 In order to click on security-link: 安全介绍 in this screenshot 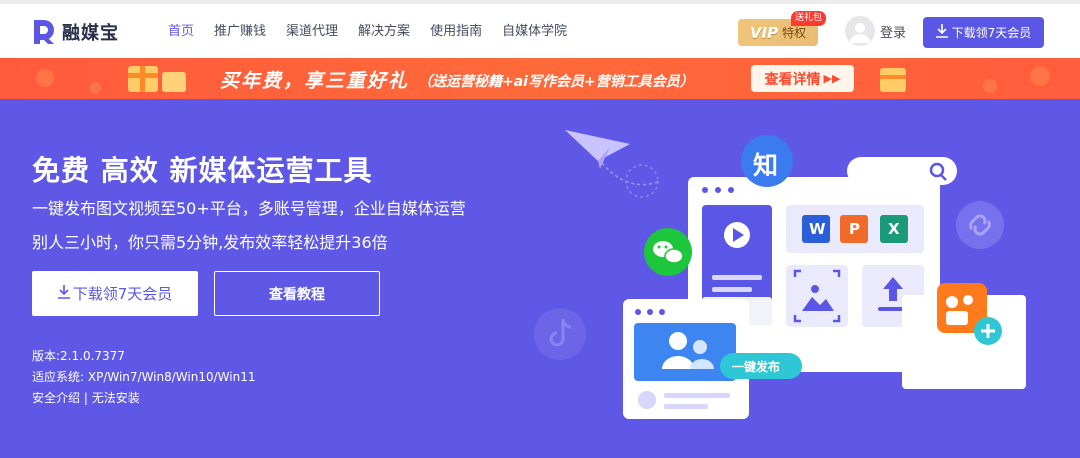, I will do `click(56, 398)`.